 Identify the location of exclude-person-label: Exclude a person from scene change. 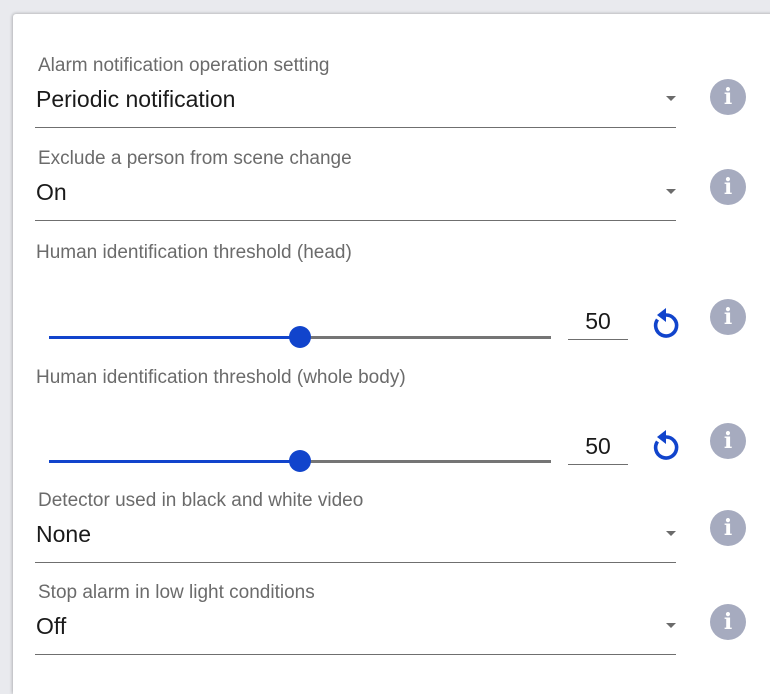
(195, 158).